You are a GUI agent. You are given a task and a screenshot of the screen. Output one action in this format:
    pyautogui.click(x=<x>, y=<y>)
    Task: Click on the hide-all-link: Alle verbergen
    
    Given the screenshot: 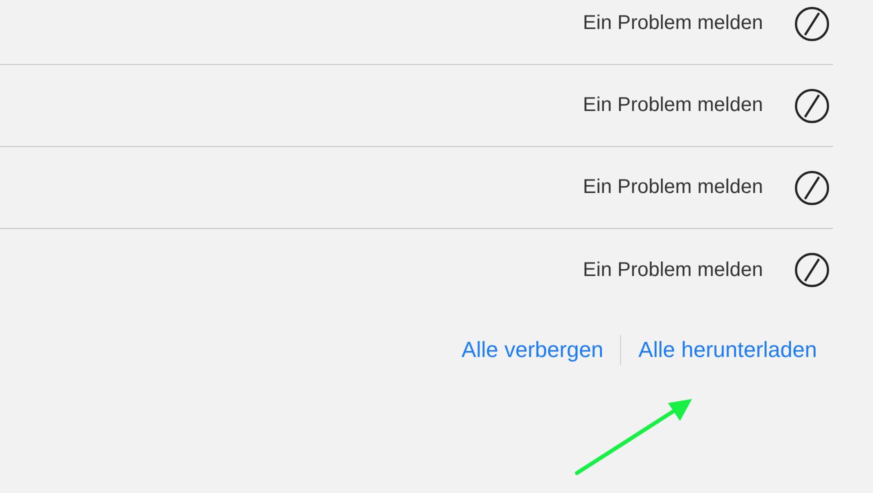 What is the action you would take?
    pyautogui.click(x=533, y=350)
    